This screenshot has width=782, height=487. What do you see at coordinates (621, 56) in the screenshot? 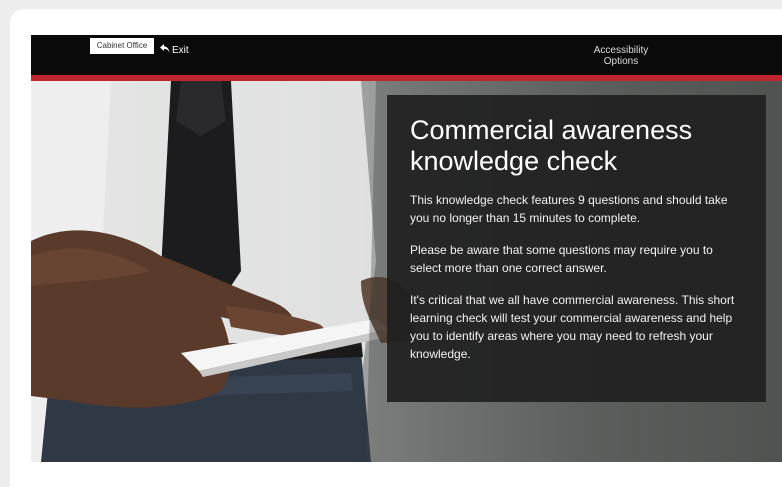
I see `accessibility-options-button: Accessibility Options` at bounding box center [621, 56].